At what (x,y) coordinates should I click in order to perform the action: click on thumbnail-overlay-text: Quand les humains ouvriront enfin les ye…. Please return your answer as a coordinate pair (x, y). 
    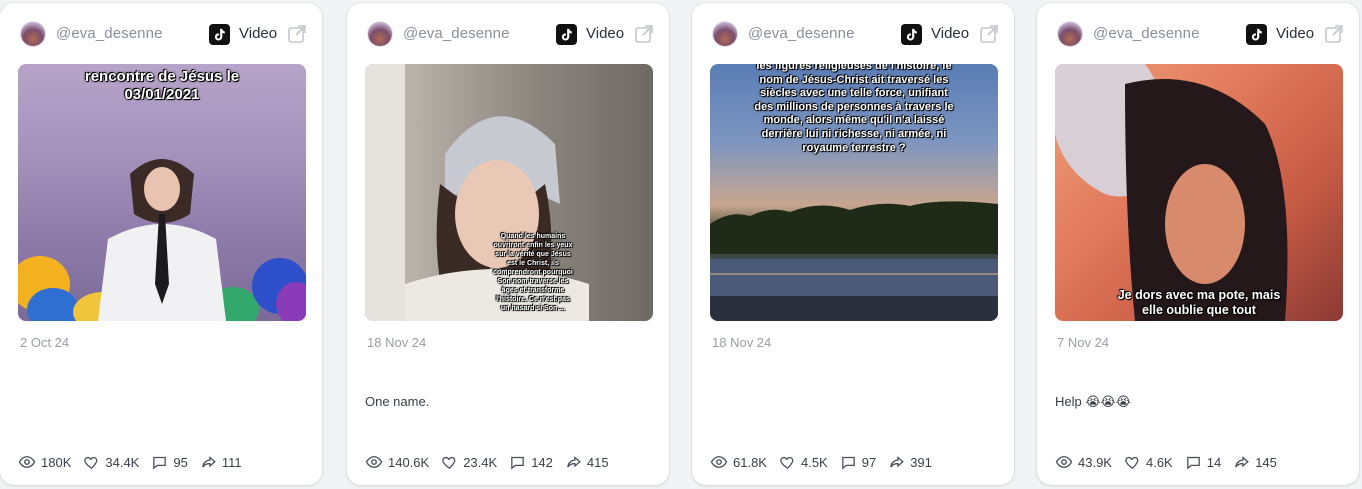
    Looking at the image, I should click on (533, 272).